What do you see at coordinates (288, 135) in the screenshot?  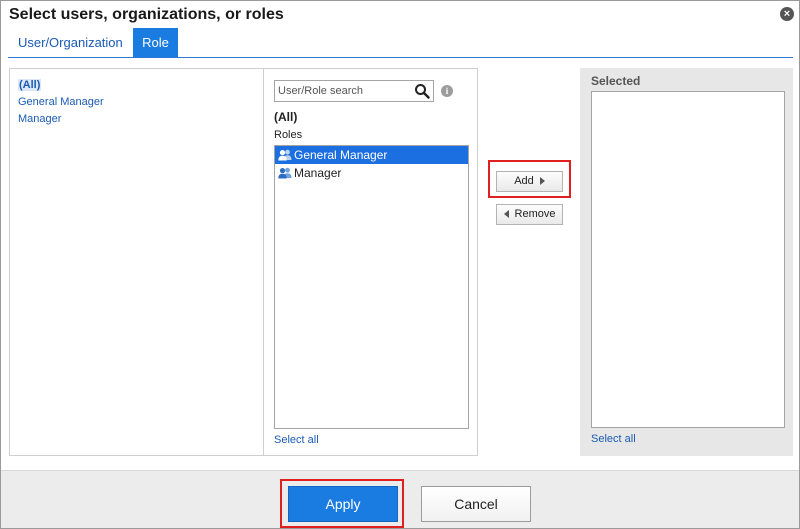 I see `roles-label: Roles` at bounding box center [288, 135].